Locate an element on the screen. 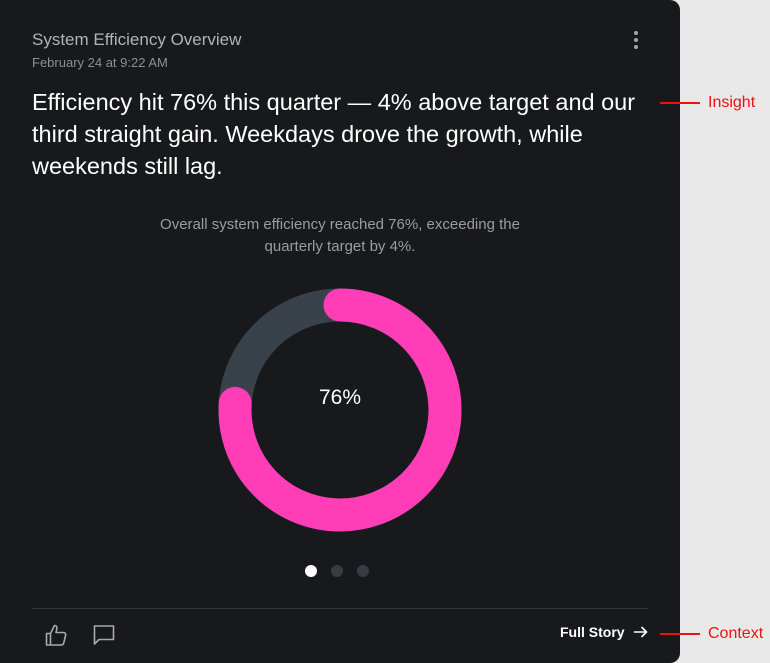  card-title: System Efficiency Overview is located at coordinates (137, 39).